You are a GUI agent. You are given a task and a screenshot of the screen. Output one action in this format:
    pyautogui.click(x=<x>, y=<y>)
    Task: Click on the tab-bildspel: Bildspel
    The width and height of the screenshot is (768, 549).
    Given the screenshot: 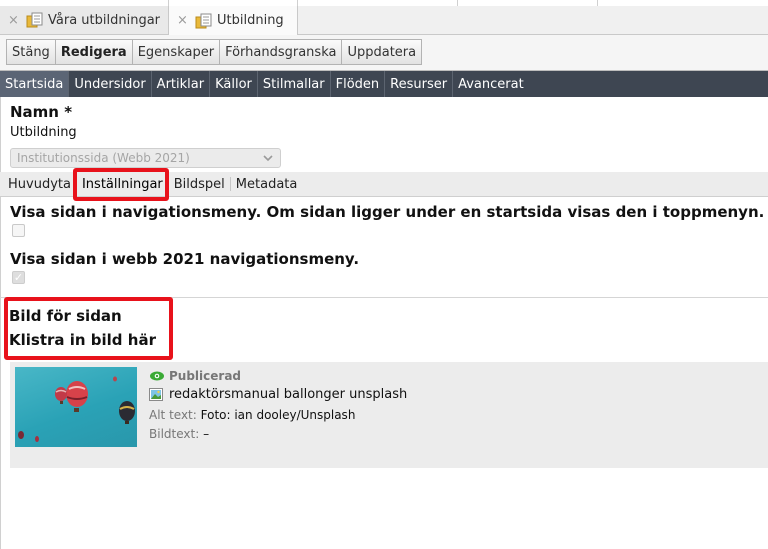 What is the action you would take?
    pyautogui.click(x=200, y=184)
    